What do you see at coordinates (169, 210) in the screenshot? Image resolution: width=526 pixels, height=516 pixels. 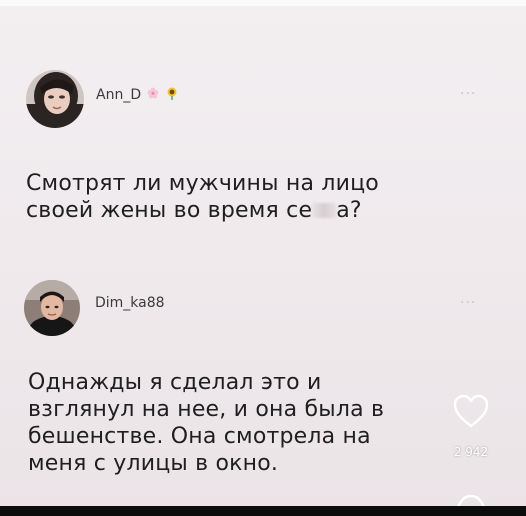 I see `post-text-fragment: своей жены во время се` at bounding box center [169, 210].